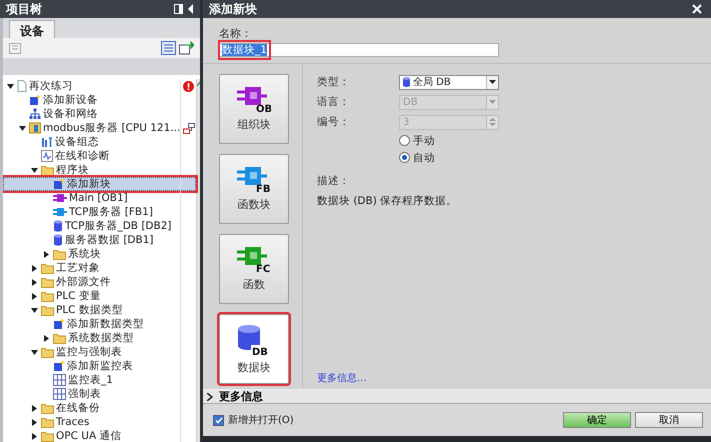 This screenshot has height=442, width=711. Describe the element at coordinates (457, 396) in the screenshot. I see `more-info-section: 更多信息` at that location.